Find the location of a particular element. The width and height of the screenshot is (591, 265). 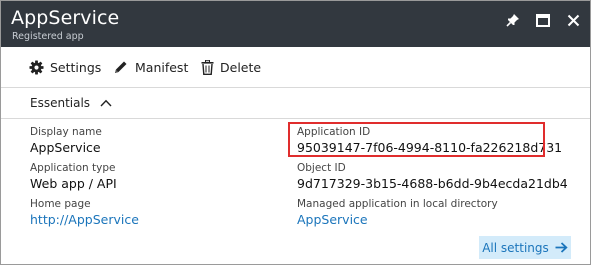

delete-button: Delete is located at coordinates (231, 67).